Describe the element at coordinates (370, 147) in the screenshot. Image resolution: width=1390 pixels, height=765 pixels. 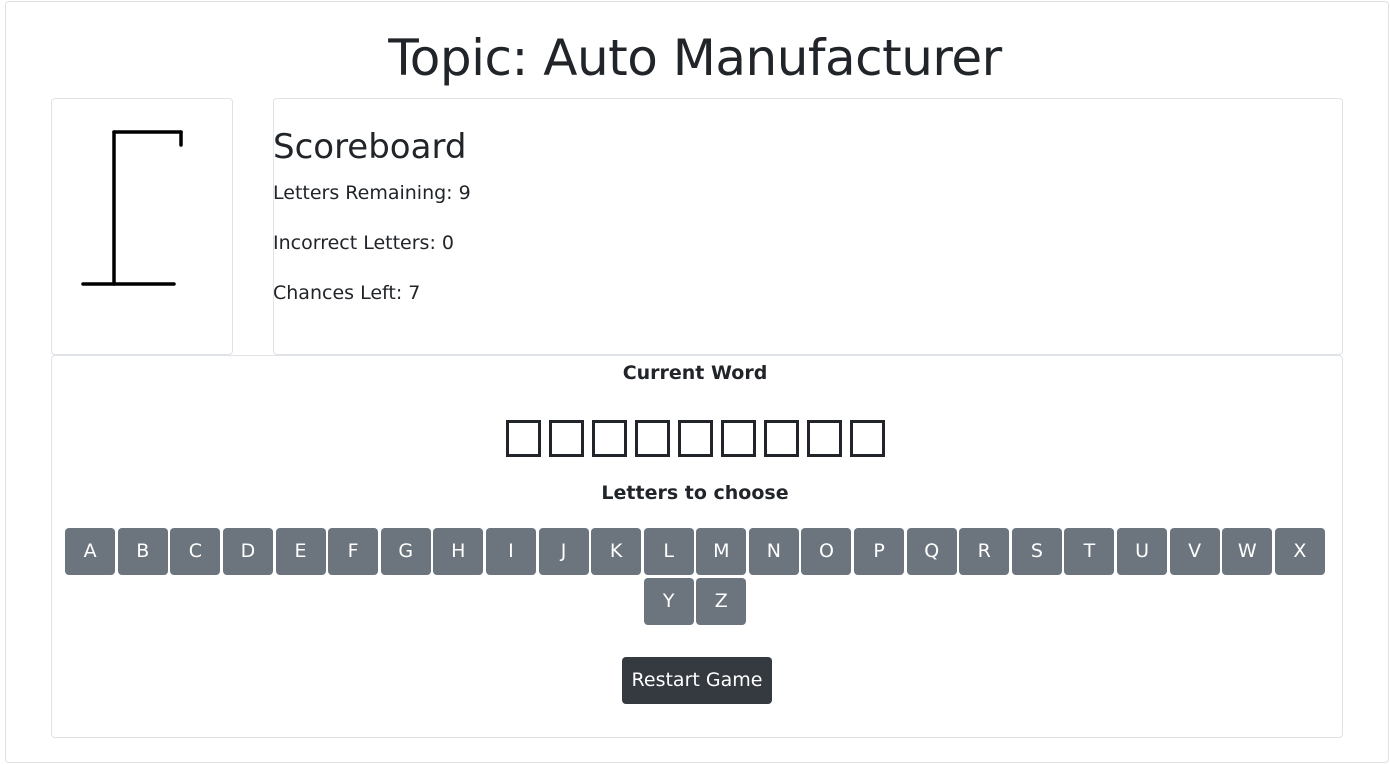
I see `scoreboard-heading: Scoreboard` at that location.